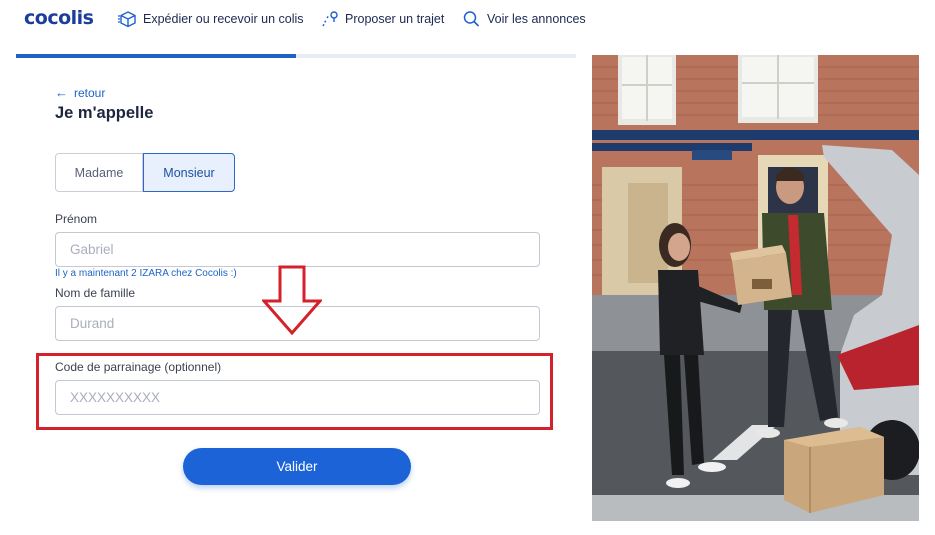  What do you see at coordinates (395, 19) in the screenshot?
I see `nav-label: Proposer un trajet` at bounding box center [395, 19].